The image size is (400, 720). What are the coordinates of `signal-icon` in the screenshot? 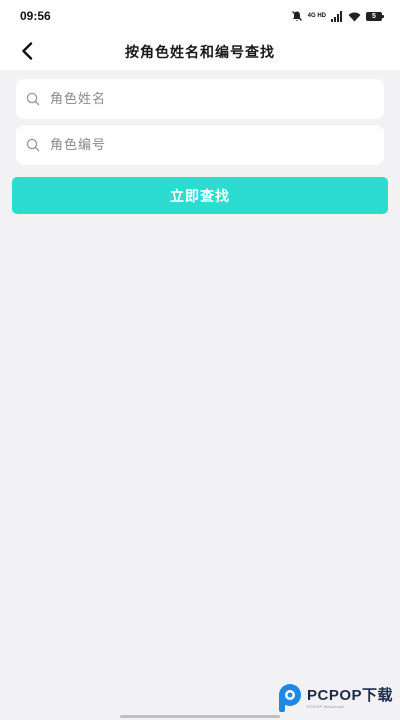 It's located at (336, 16).